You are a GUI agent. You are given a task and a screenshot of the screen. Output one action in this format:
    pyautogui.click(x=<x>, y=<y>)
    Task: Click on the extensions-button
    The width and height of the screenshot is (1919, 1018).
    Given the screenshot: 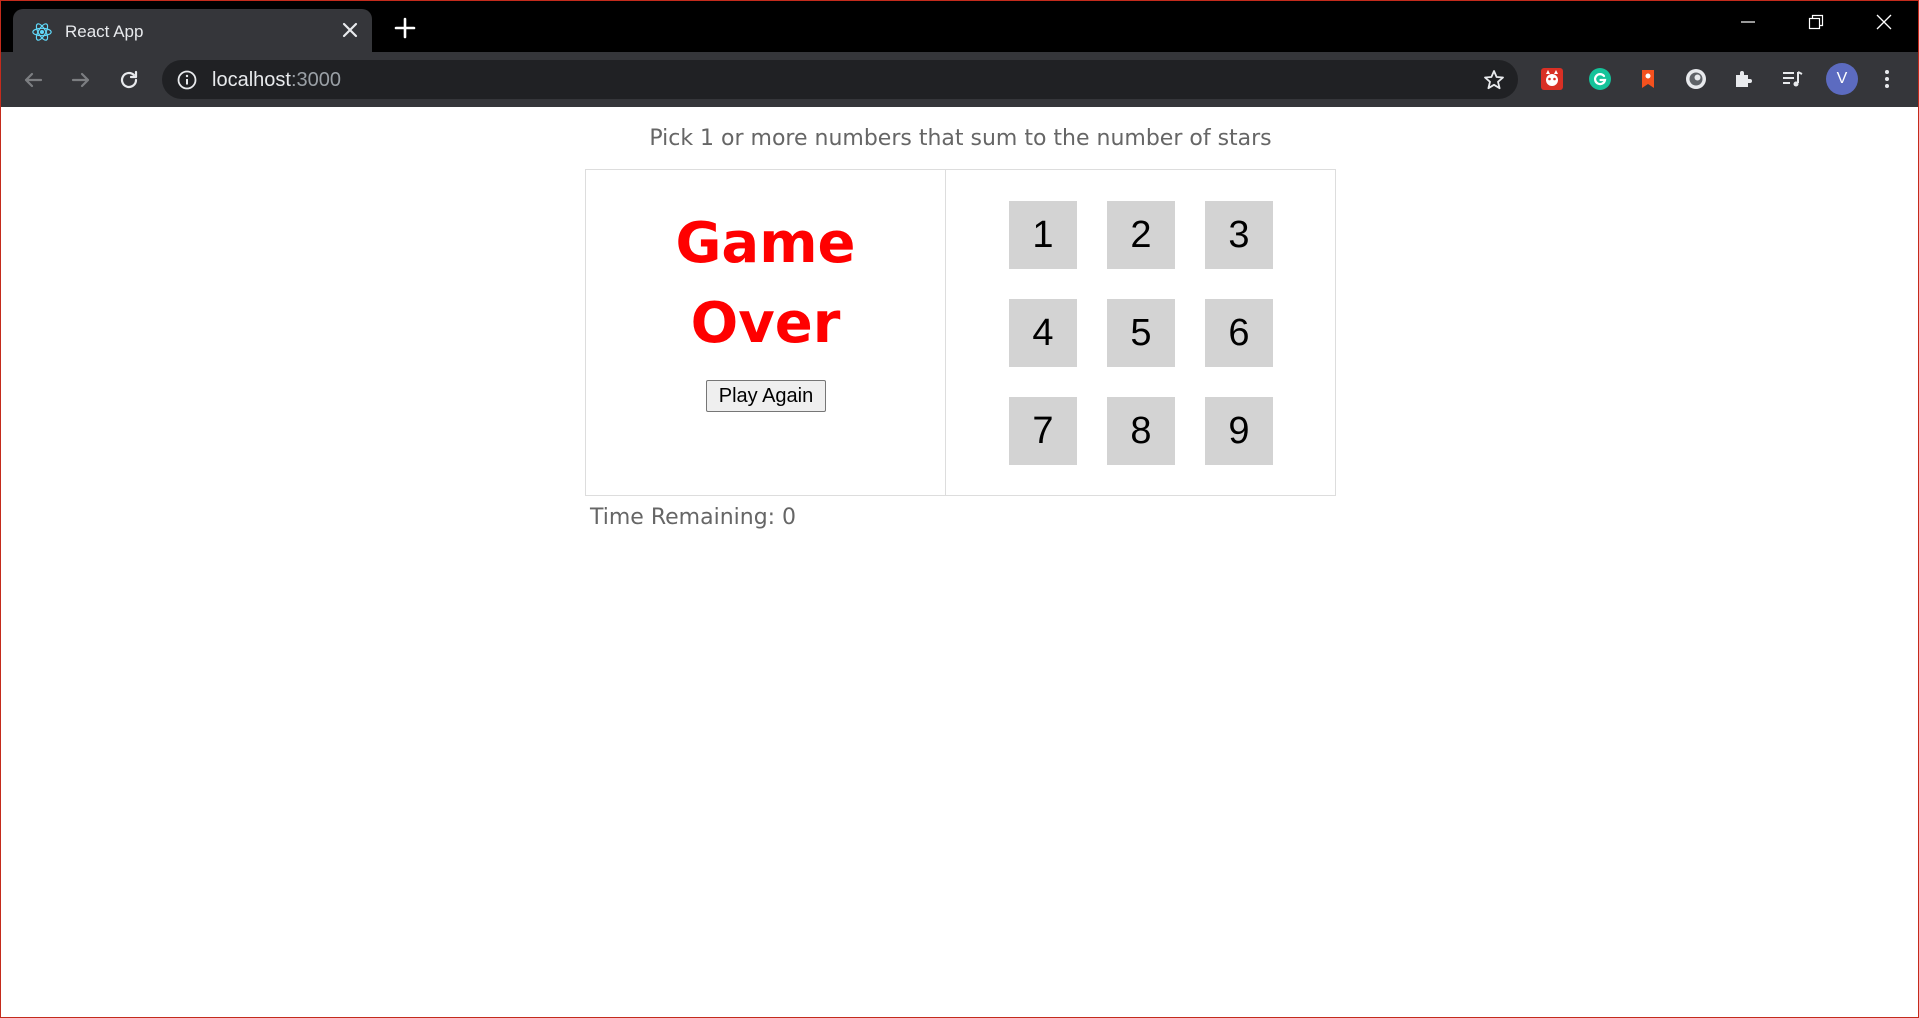 What is the action you would take?
    pyautogui.click(x=1744, y=79)
    